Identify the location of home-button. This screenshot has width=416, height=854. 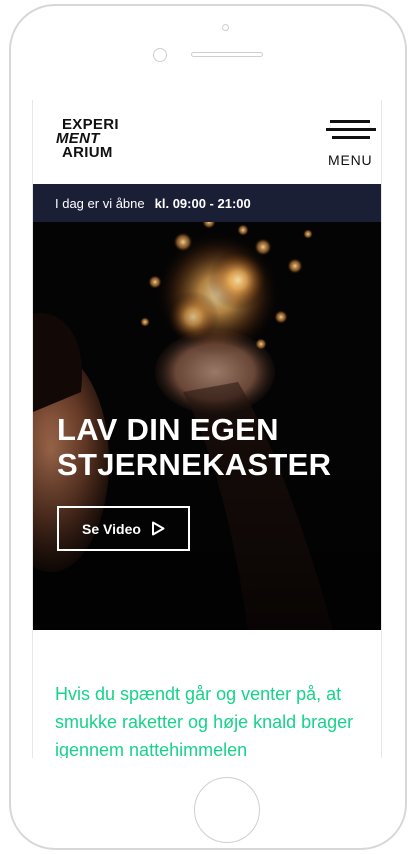
(227, 810).